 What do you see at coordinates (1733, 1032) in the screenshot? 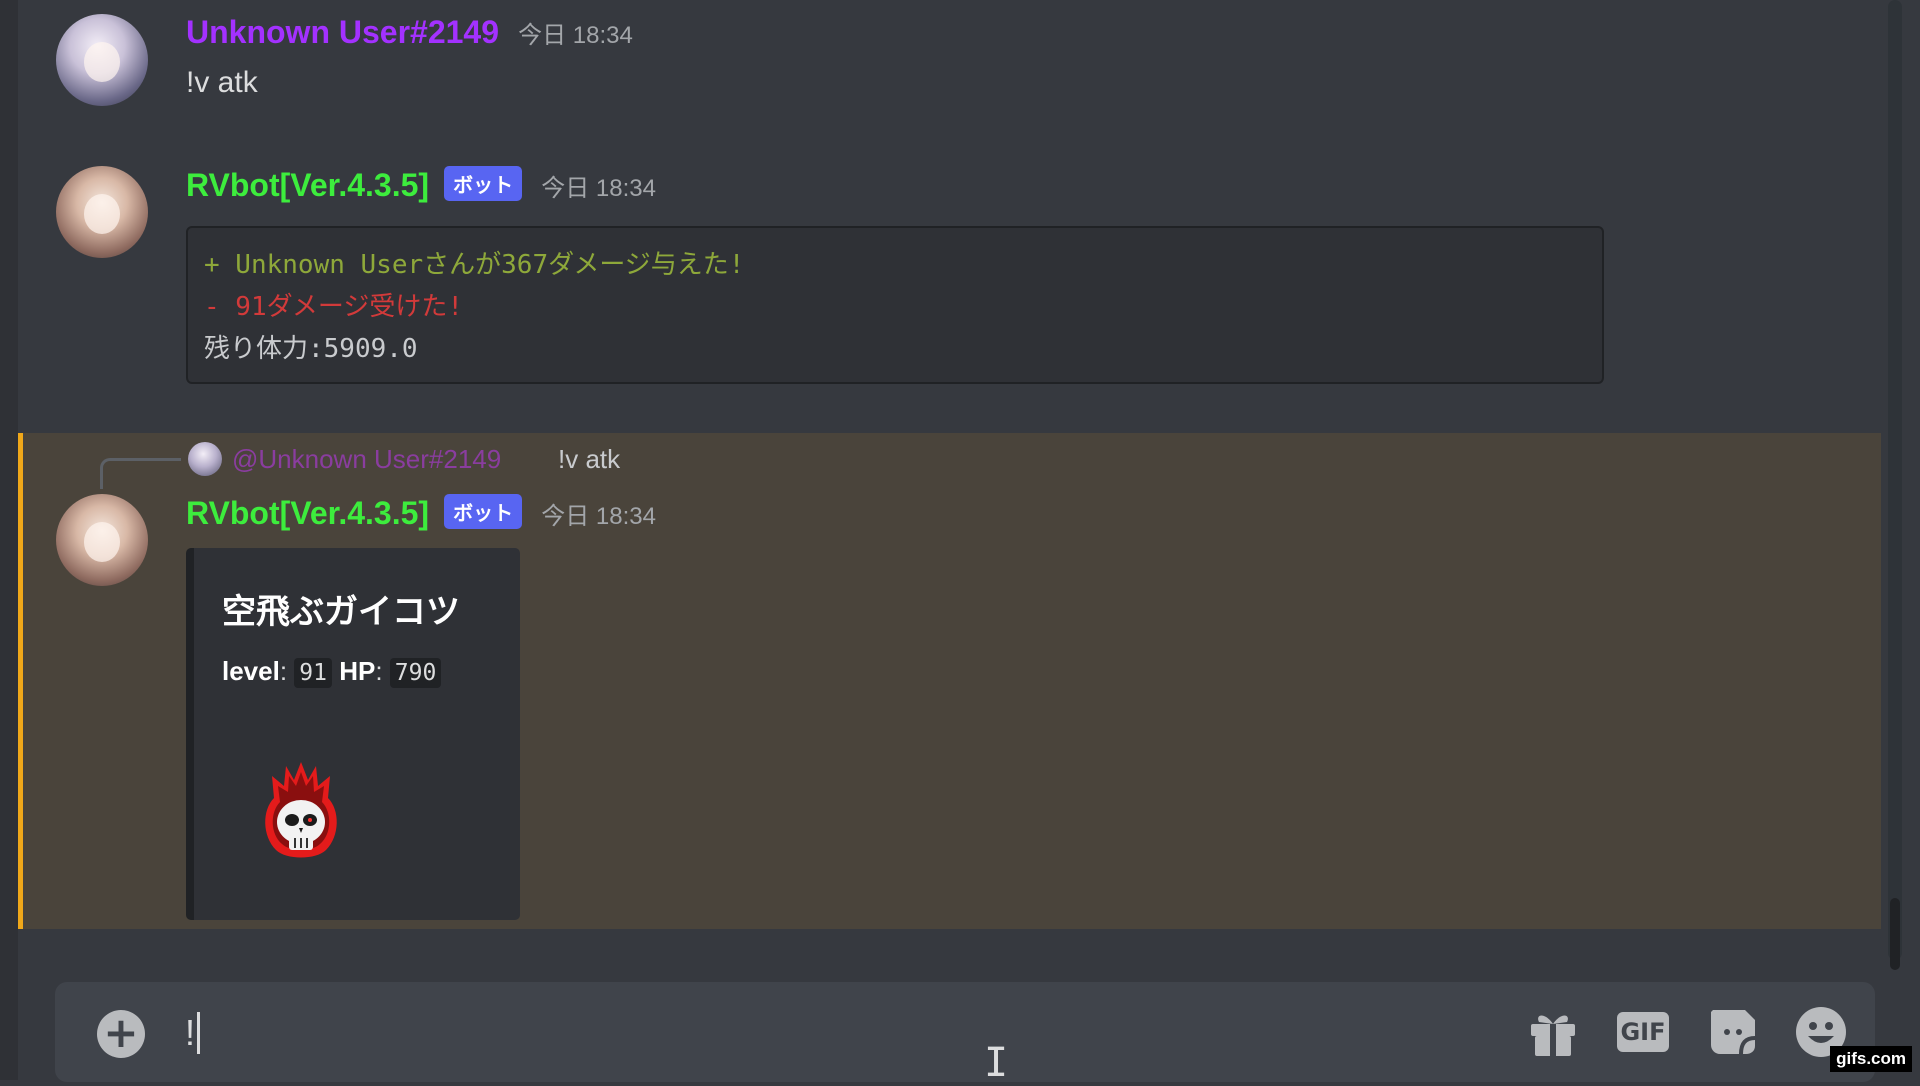
I see `sticker-icon` at bounding box center [1733, 1032].